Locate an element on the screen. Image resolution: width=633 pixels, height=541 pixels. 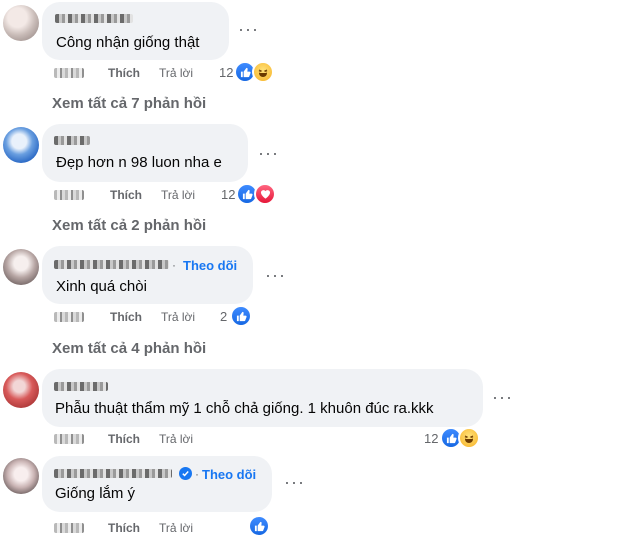
comment-bubble: Đẹp hơn n 98 luon nha e is located at coordinates (145, 153).